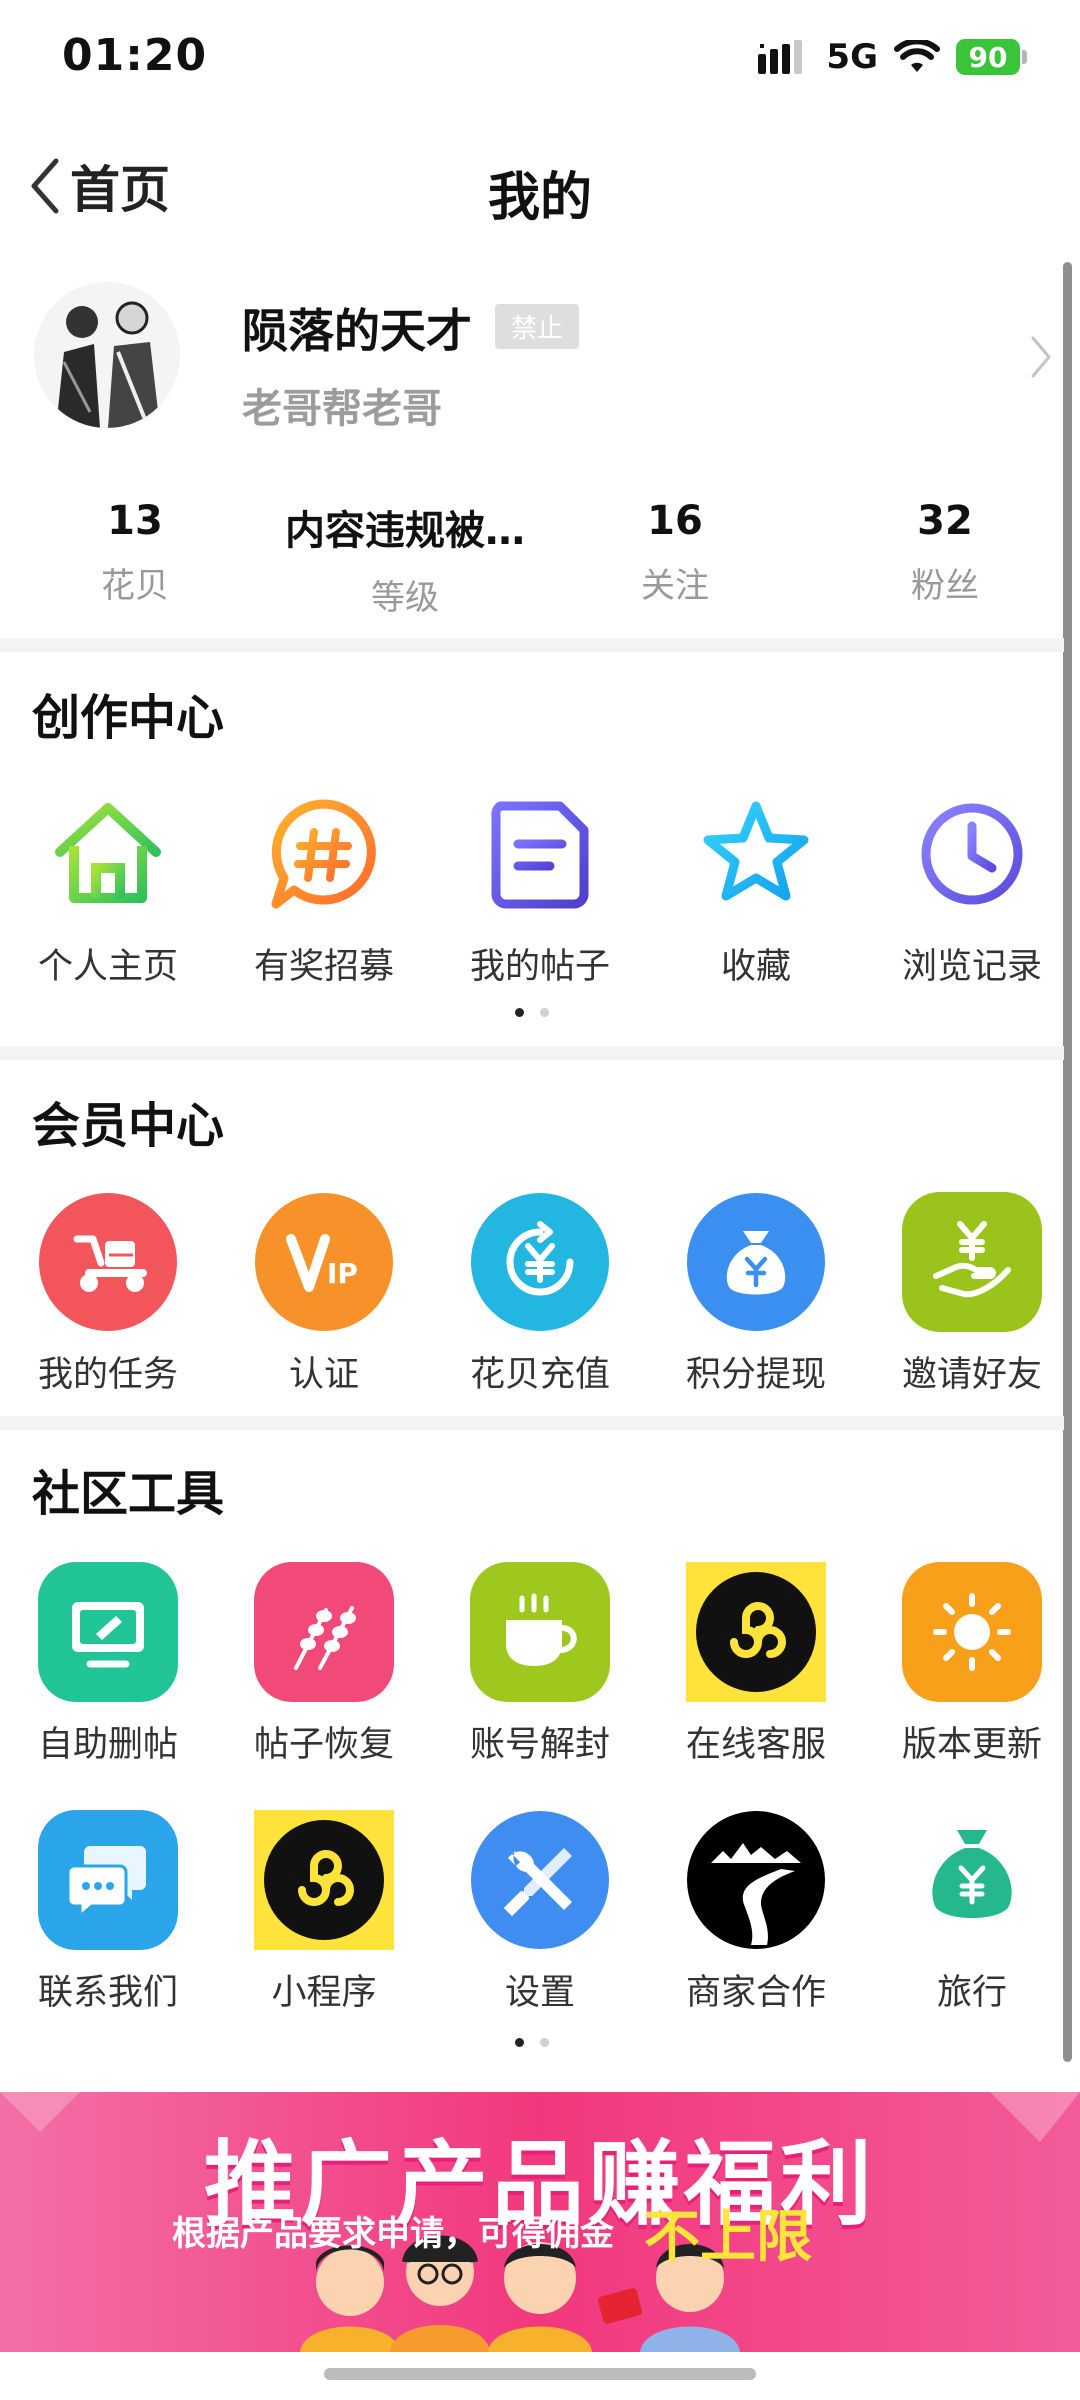 This screenshot has width=1080, height=2400. I want to click on stat-label: 等级, so click(405, 598).